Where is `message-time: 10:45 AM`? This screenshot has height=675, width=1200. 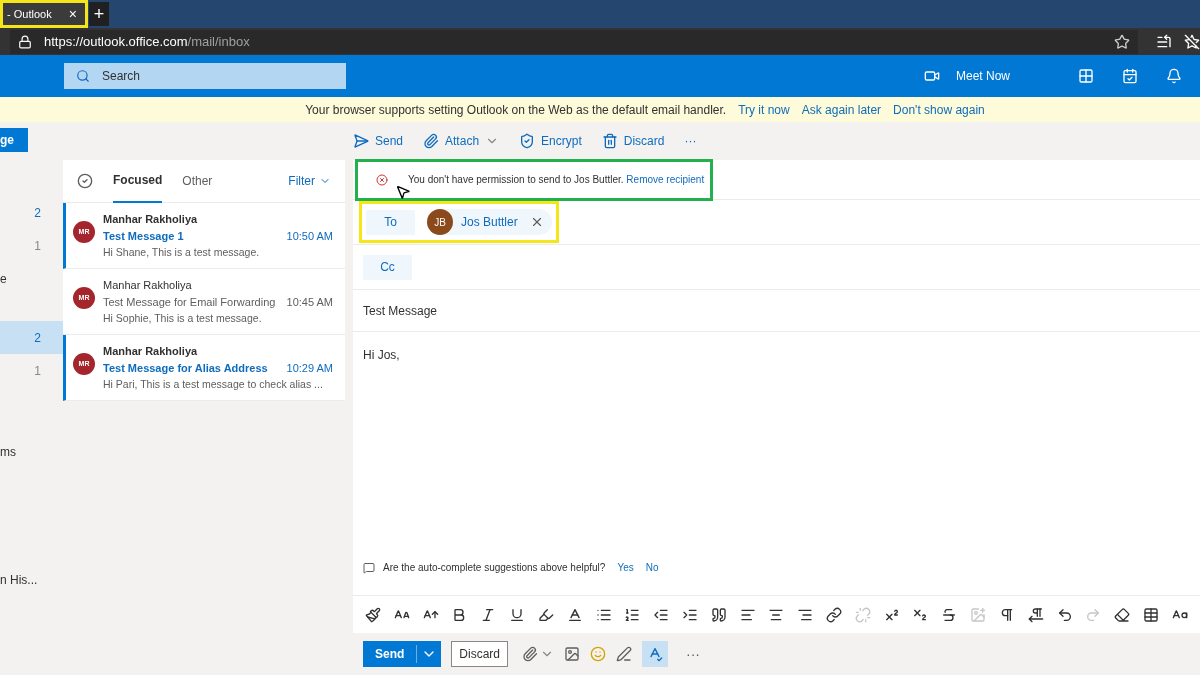
message-time: 10:45 AM is located at coordinates (309, 302).